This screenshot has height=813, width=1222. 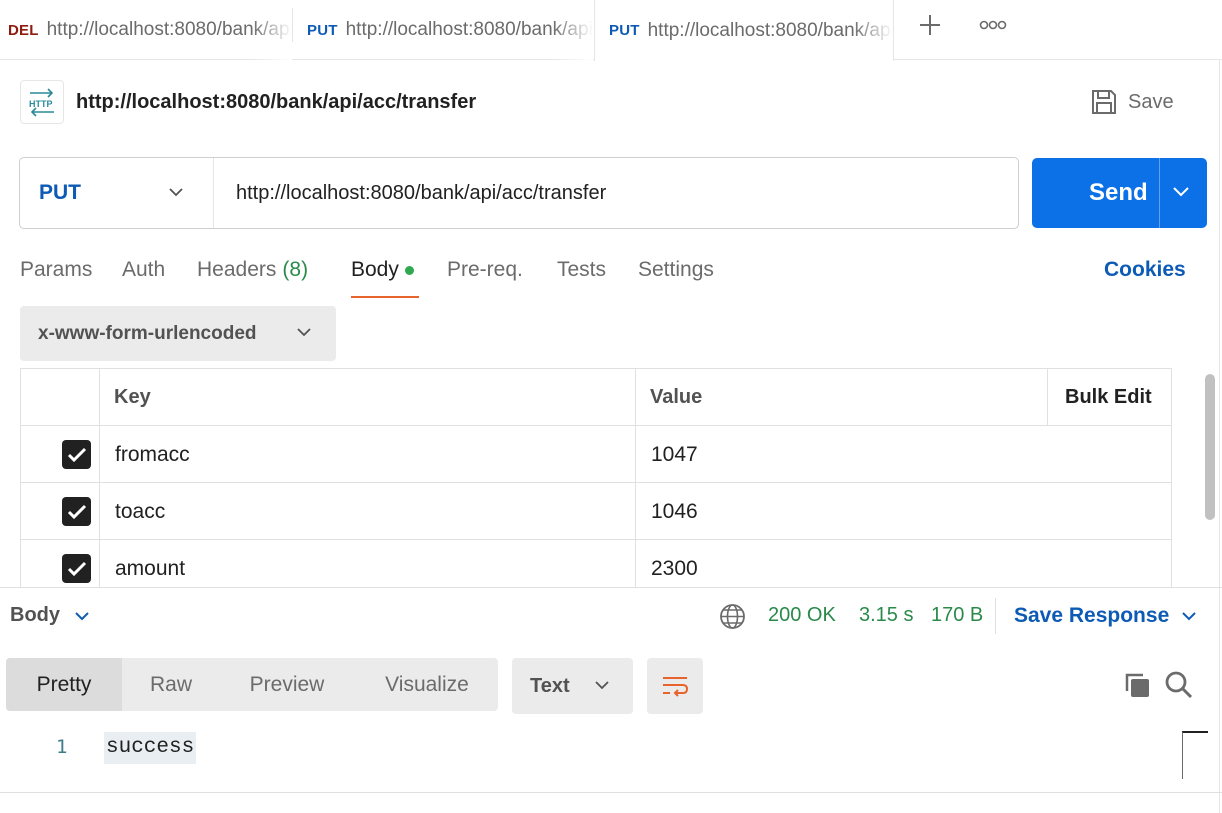 What do you see at coordinates (385, 274) in the screenshot?
I see `tab-body: Body` at bounding box center [385, 274].